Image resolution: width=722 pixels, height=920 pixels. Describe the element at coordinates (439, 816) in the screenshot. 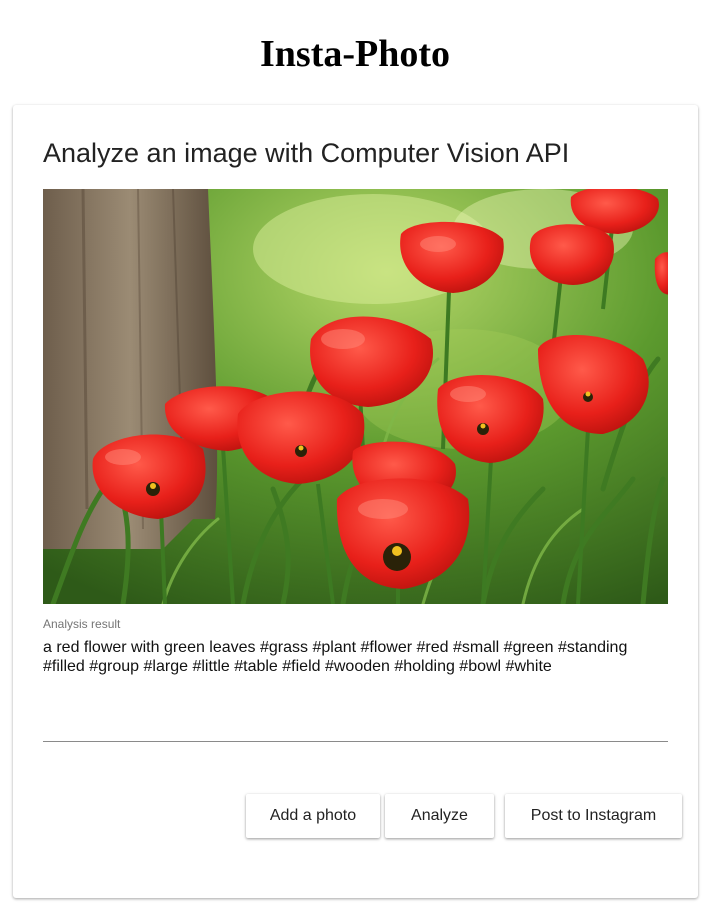

I see `analyze-button: Analyze` at that location.